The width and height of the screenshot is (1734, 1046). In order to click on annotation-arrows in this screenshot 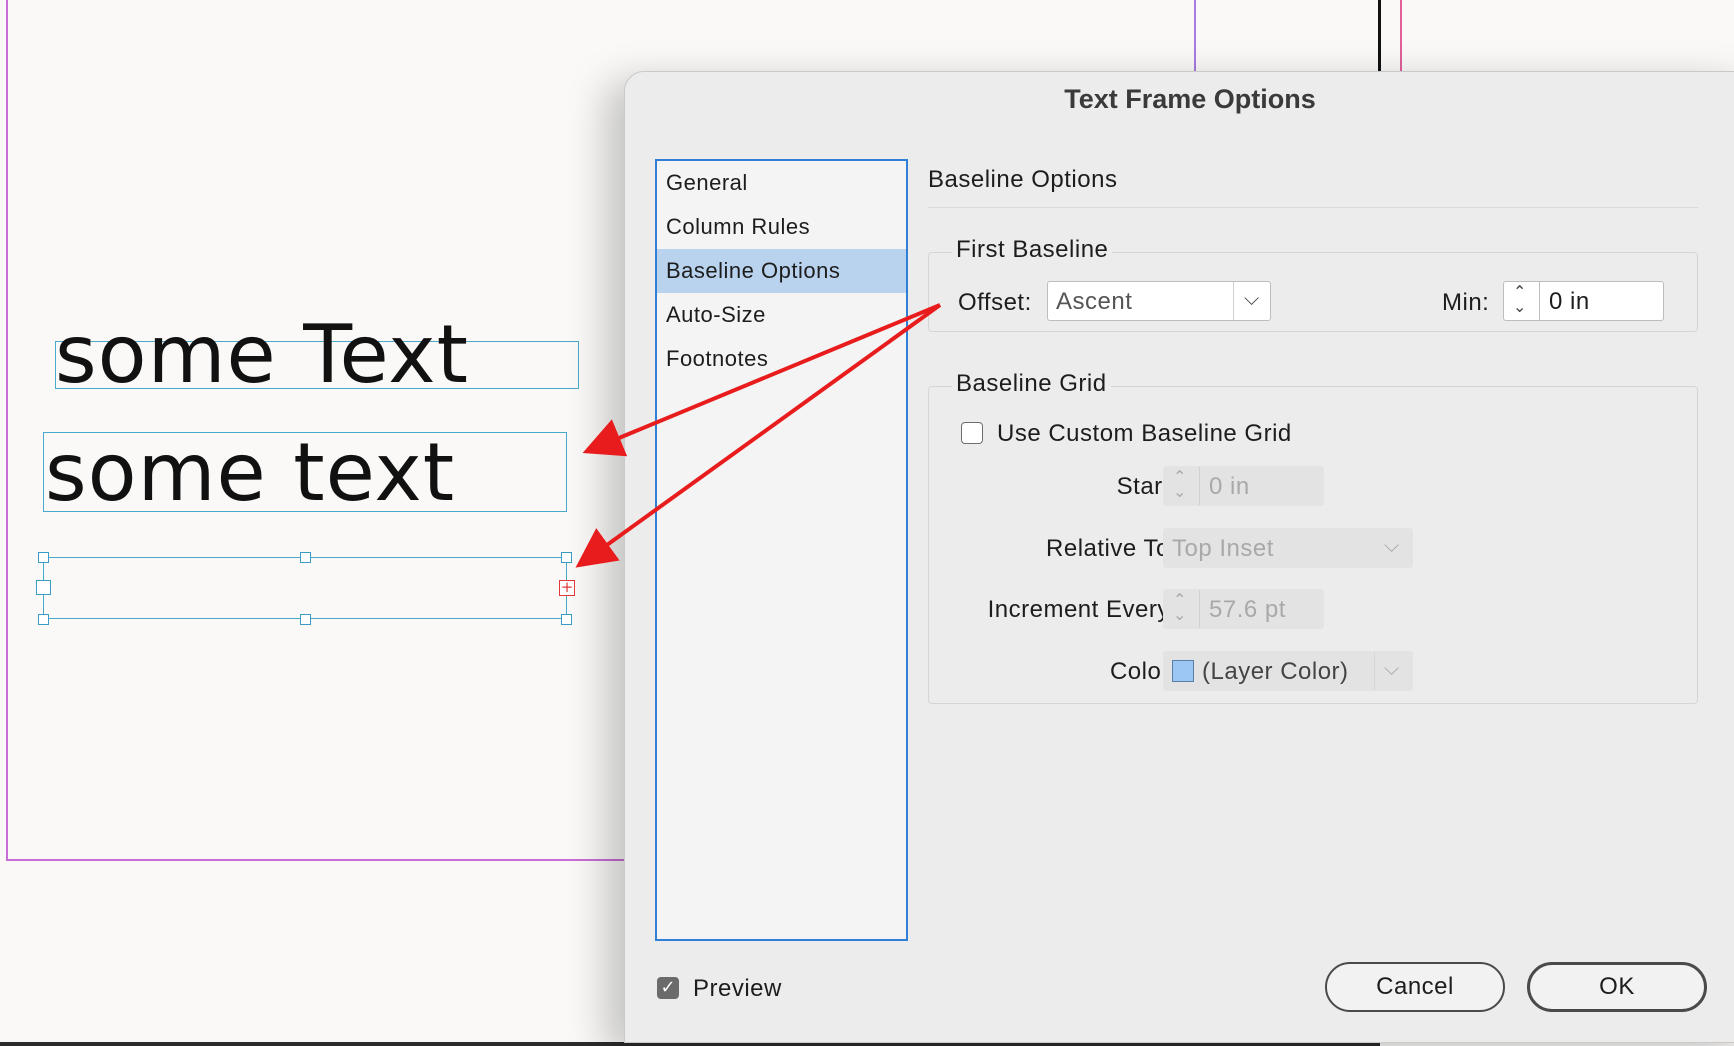, I will do `click(758, 435)`.